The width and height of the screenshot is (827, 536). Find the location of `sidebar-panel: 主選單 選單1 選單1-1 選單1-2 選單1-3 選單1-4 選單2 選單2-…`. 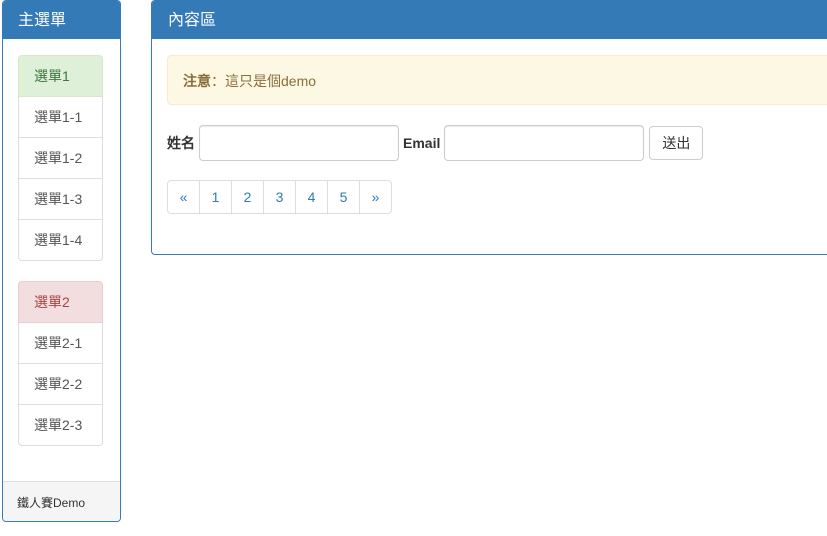

sidebar-panel: 主選單 選單1 選單1-1 選單1-2 選單1-3 選單1-4 選單2 選單2-… is located at coordinates (61, 261).